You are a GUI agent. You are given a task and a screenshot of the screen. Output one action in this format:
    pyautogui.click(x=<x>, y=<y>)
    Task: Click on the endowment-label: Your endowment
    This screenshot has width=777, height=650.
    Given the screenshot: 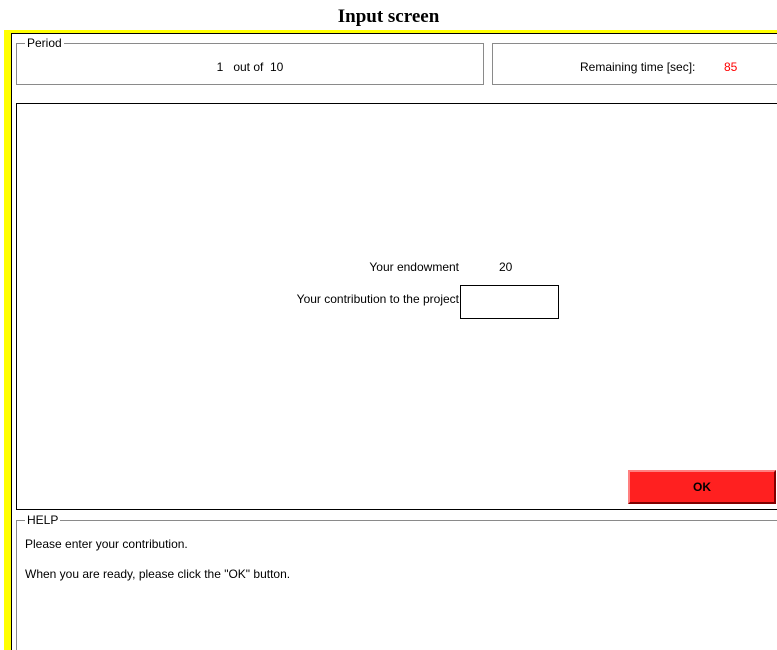 What is the action you would take?
    pyautogui.click(x=414, y=267)
    